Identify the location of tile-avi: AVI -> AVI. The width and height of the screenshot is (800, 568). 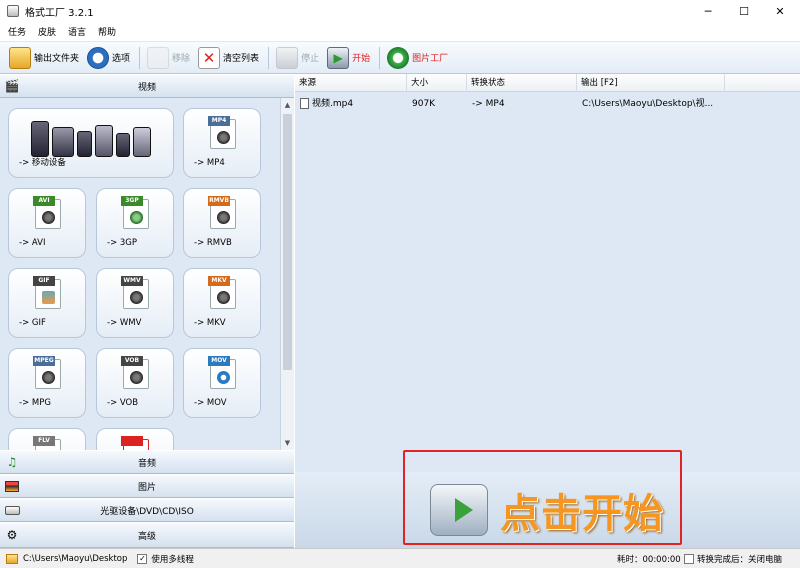
(47, 223).